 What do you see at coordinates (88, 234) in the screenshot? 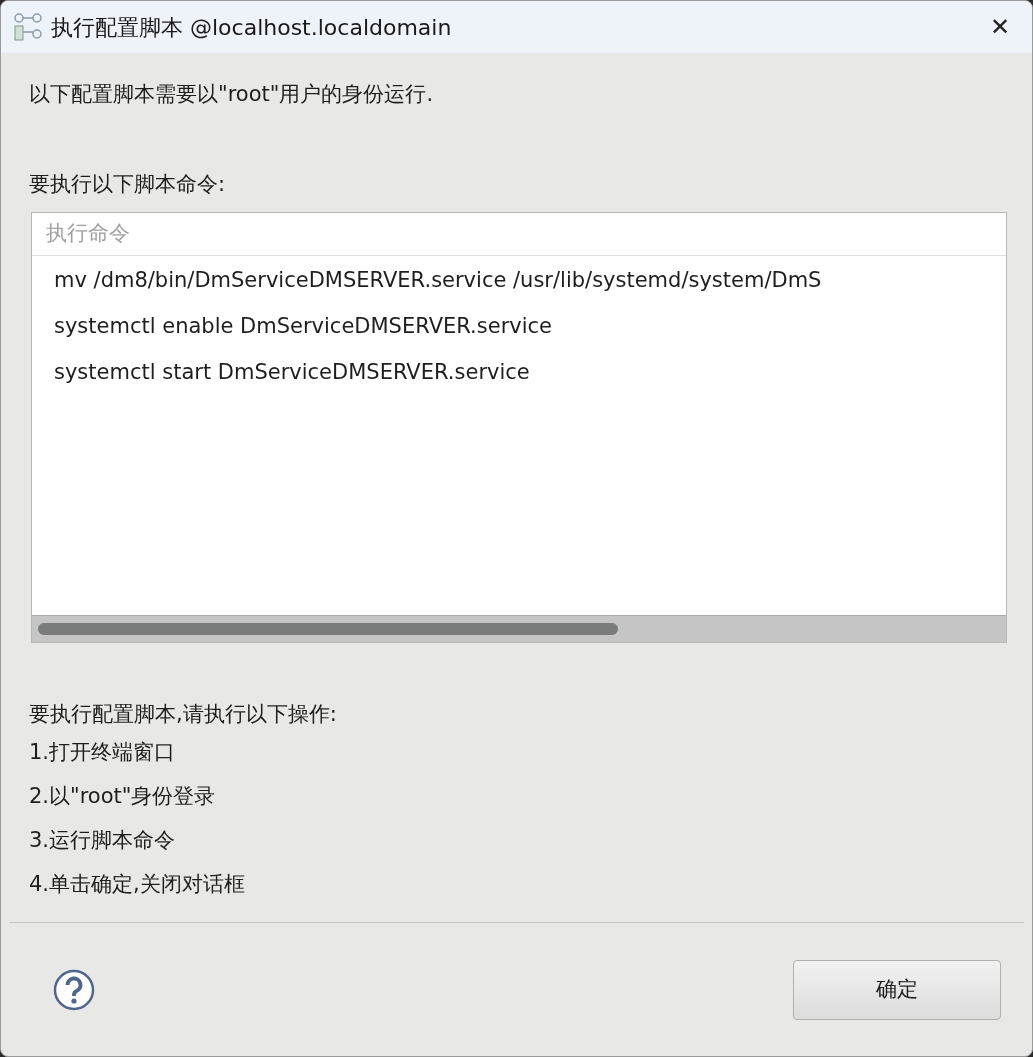
I see `column-header: 执行命令` at bounding box center [88, 234].